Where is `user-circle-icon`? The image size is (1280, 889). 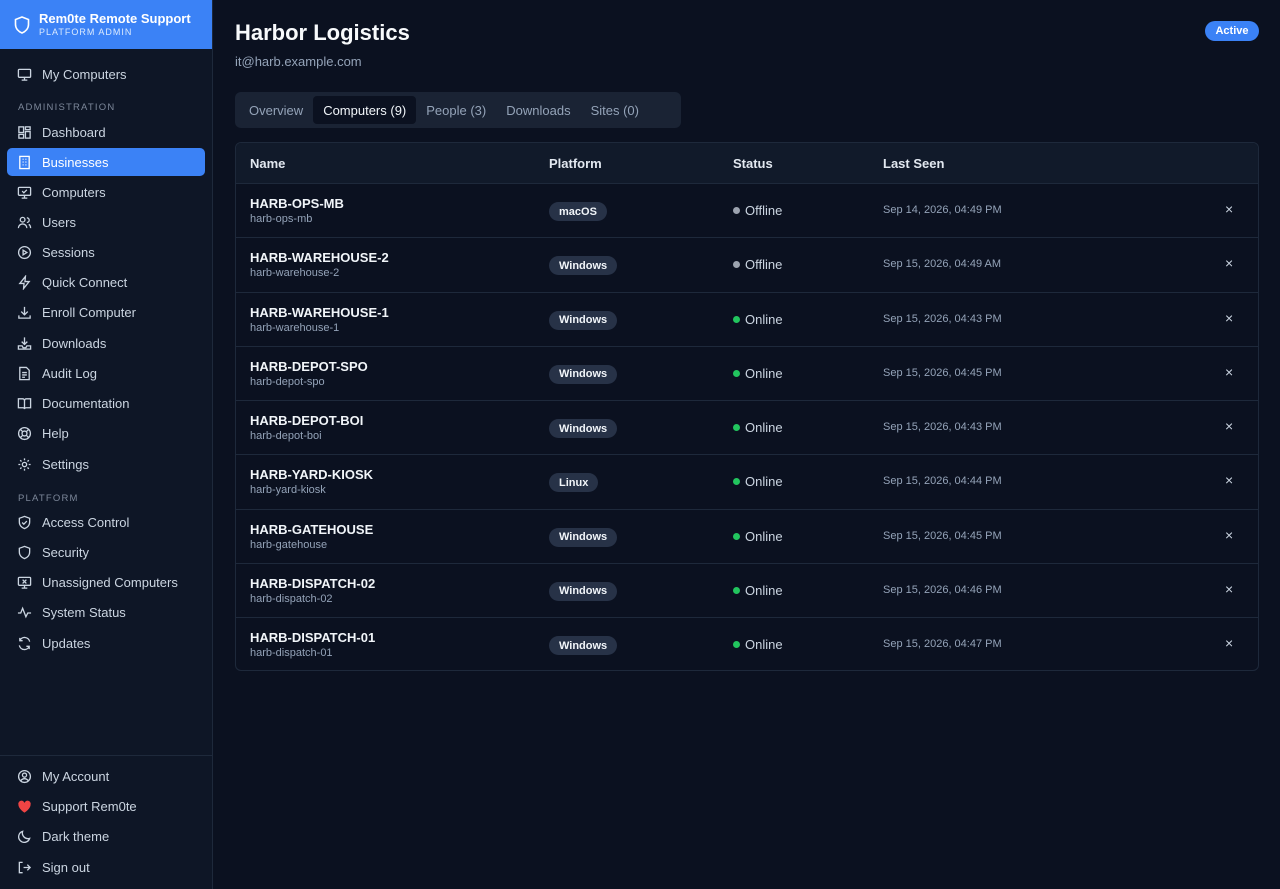
user-circle-icon is located at coordinates (24, 776).